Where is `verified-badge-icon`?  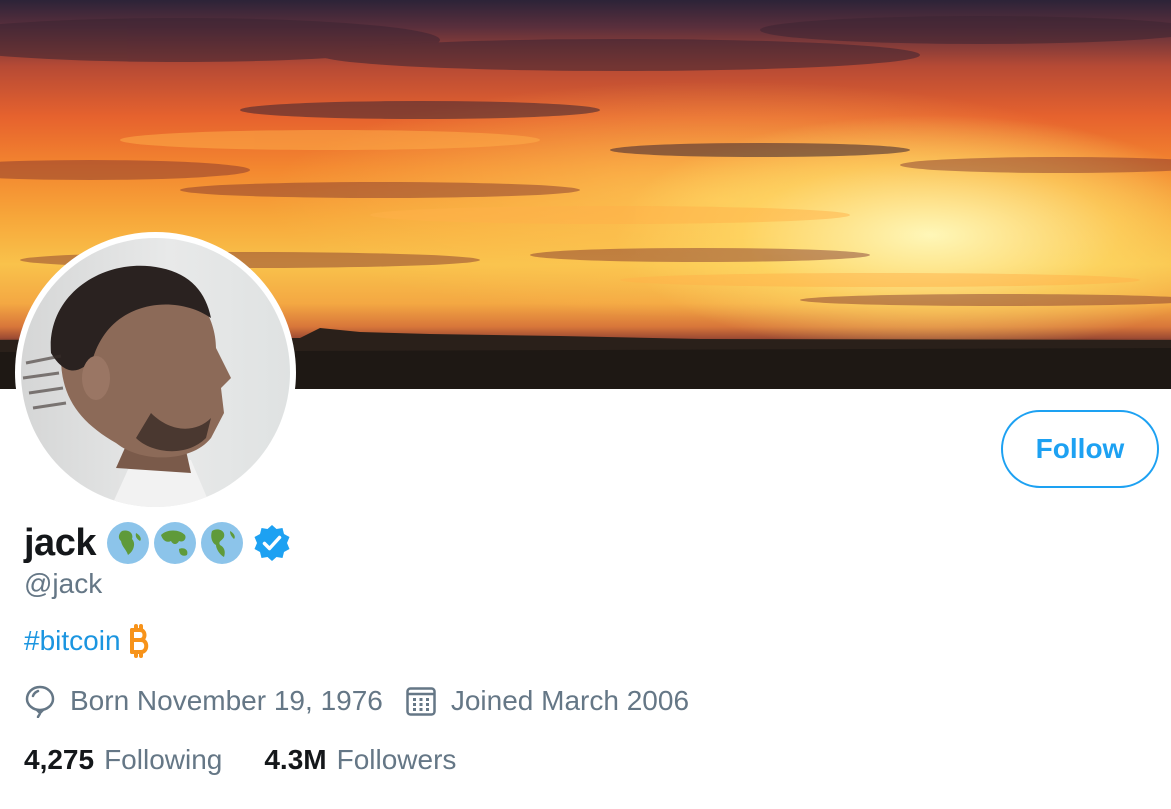 verified-badge-icon is located at coordinates (272, 543).